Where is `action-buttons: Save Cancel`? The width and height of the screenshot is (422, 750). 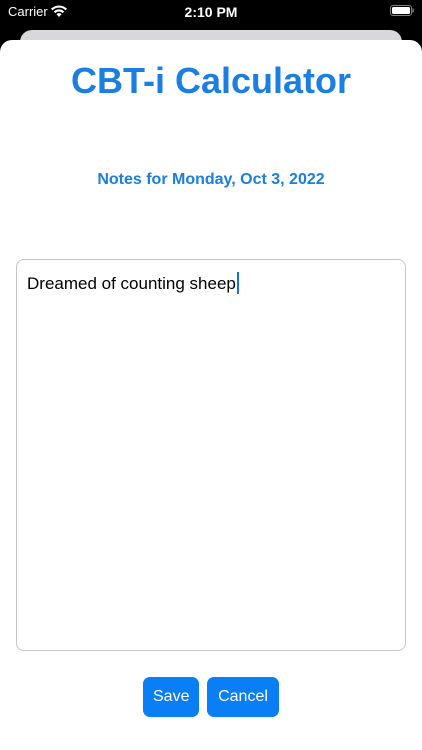
action-buttons: Save Cancel is located at coordinates (211, 697).